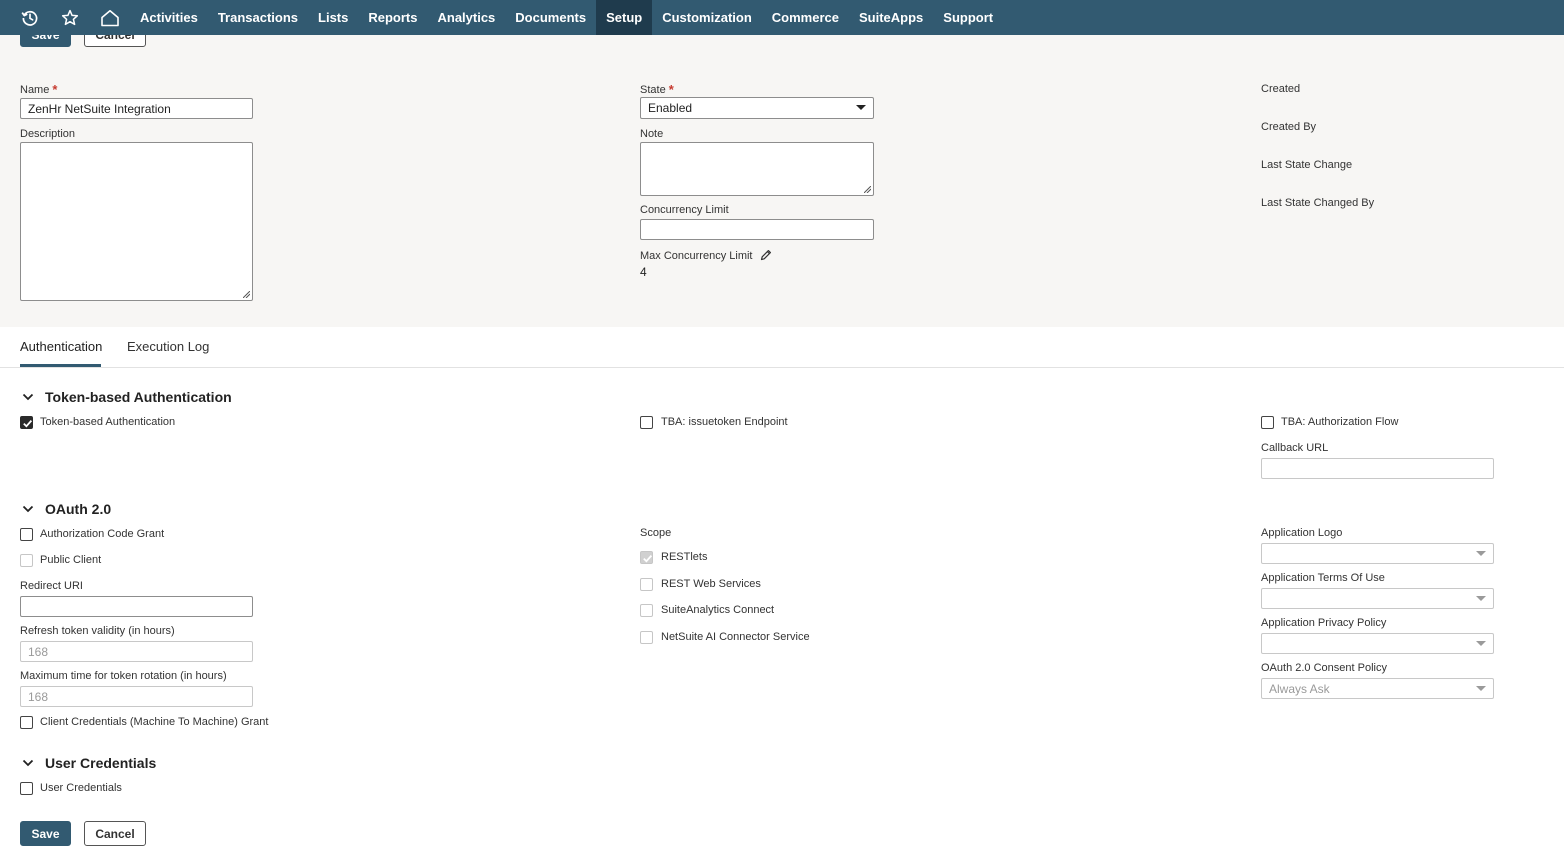 The width and height of the screenshot is (1564, 847). Describe the element at coordinates (1299, 688) in the screenshot. I see `consent-policy-value: Always Ask` at that location.